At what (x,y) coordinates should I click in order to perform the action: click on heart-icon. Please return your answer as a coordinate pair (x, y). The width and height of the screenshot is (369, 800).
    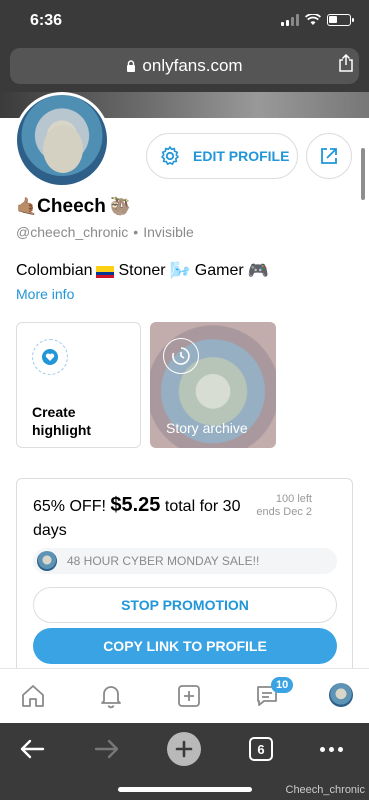
    Looking at the image, I should click on (50, 357).